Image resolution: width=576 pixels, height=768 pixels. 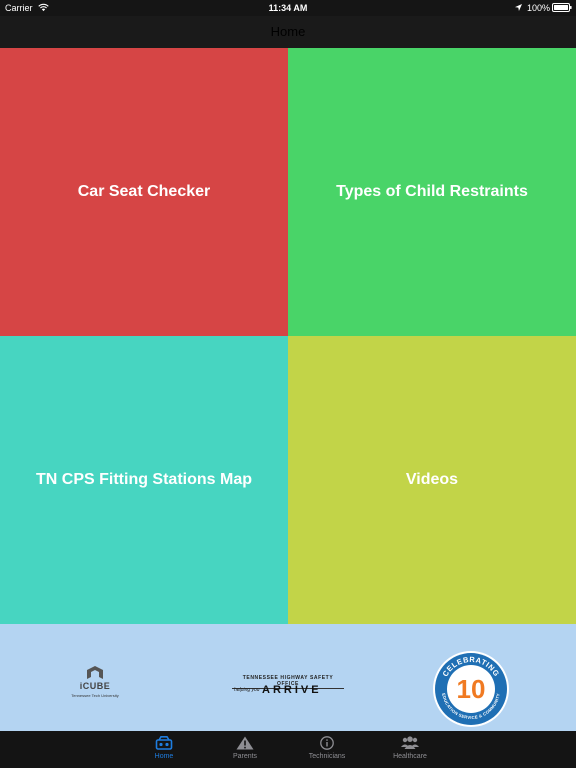 I want to click on tile-label: Types of Child Restraints, so click(x=432, y=191).